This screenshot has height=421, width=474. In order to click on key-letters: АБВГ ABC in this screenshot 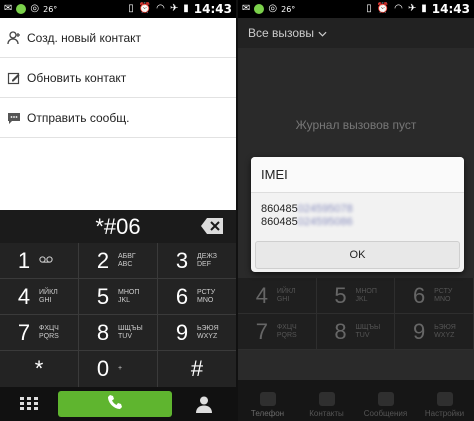, I will do `click(127, 260)`.